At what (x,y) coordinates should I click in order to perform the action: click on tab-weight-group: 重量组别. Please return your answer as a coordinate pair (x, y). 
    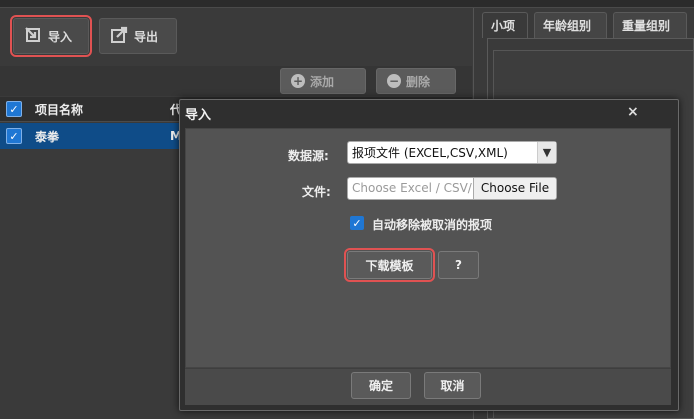
    Looking at the image, I should click on (650, 25).